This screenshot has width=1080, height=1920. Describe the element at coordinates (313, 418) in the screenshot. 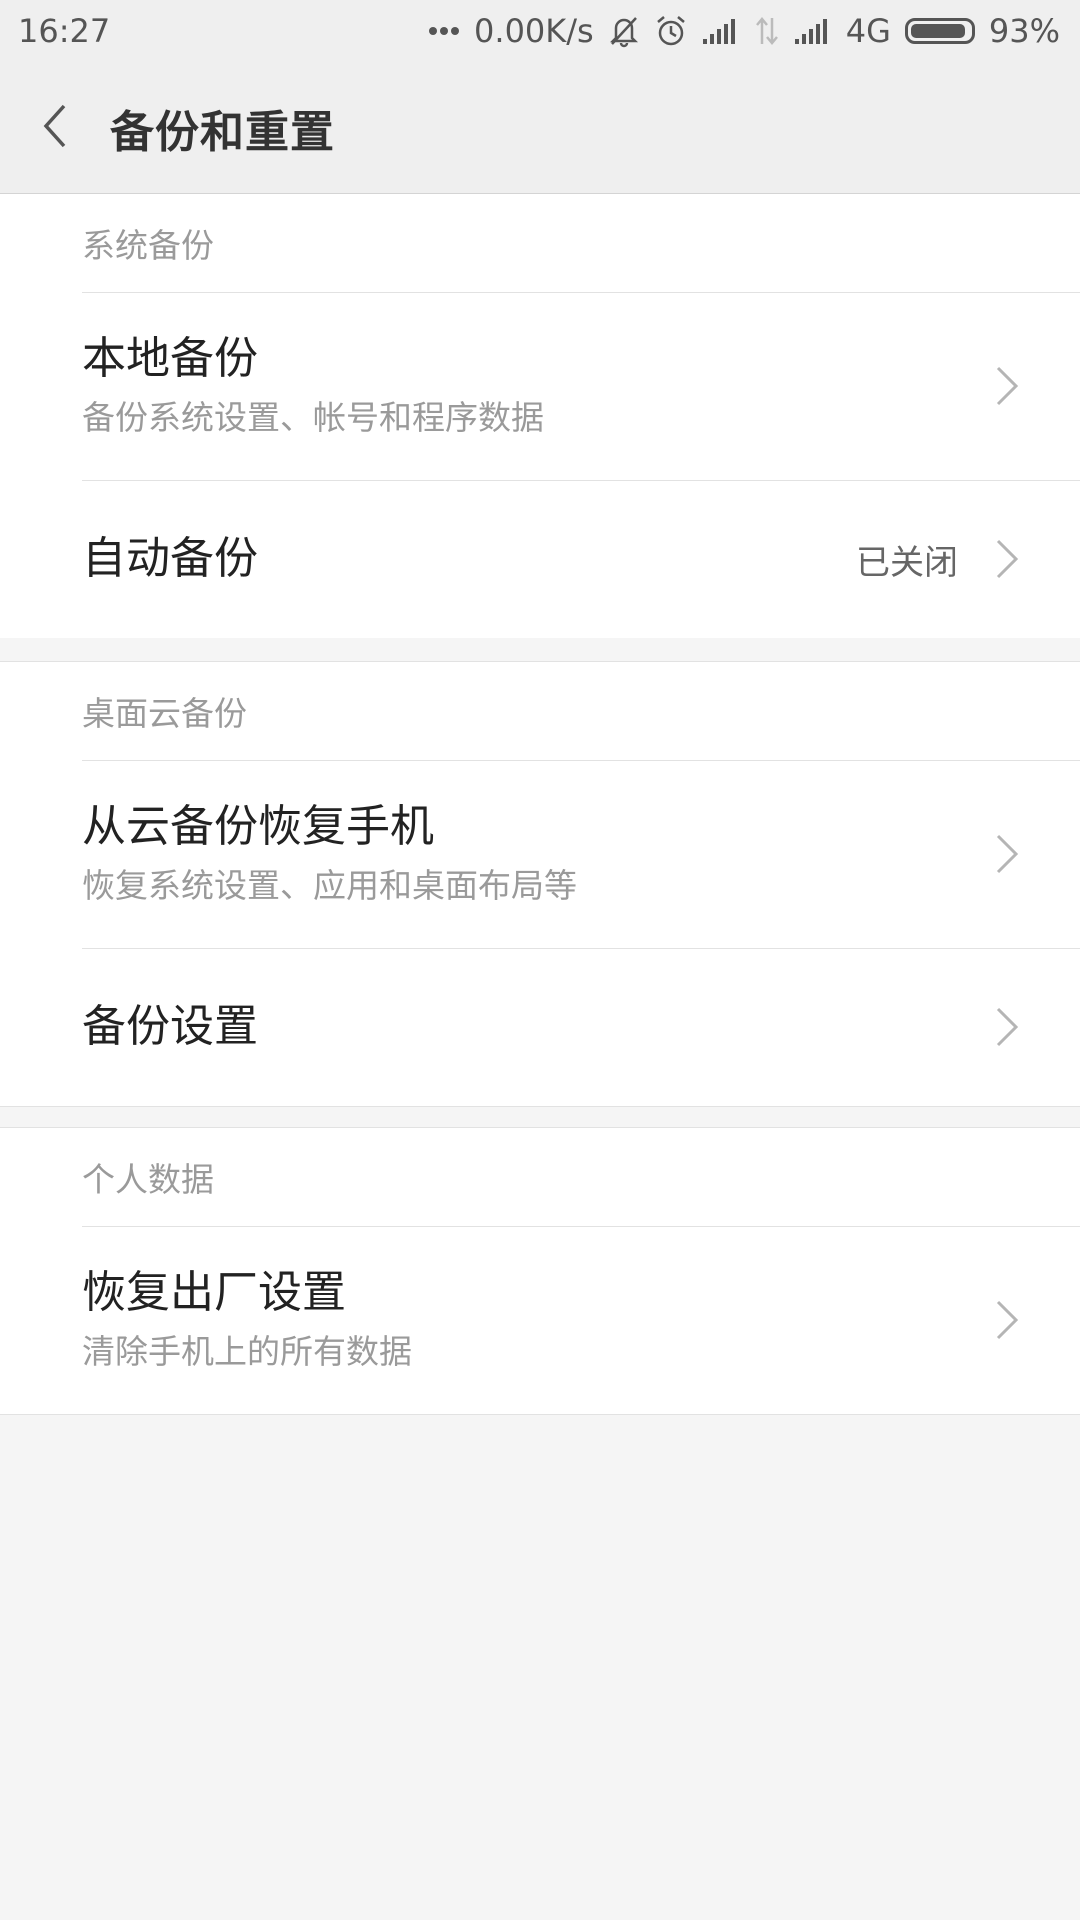

I see `item-subtitle: 备份系统设置、帐号和程序数据` at that location.